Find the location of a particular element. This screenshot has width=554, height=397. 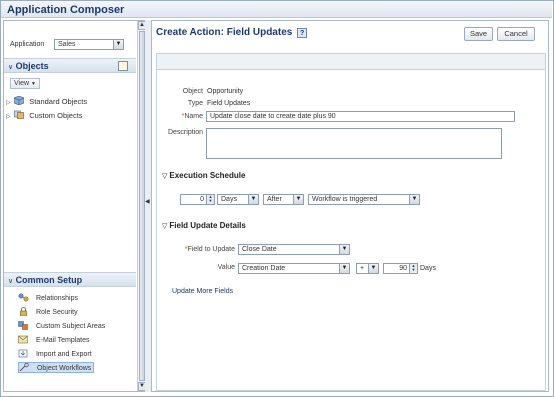

value-unit-label: Days is located at coordinates (428, 268).